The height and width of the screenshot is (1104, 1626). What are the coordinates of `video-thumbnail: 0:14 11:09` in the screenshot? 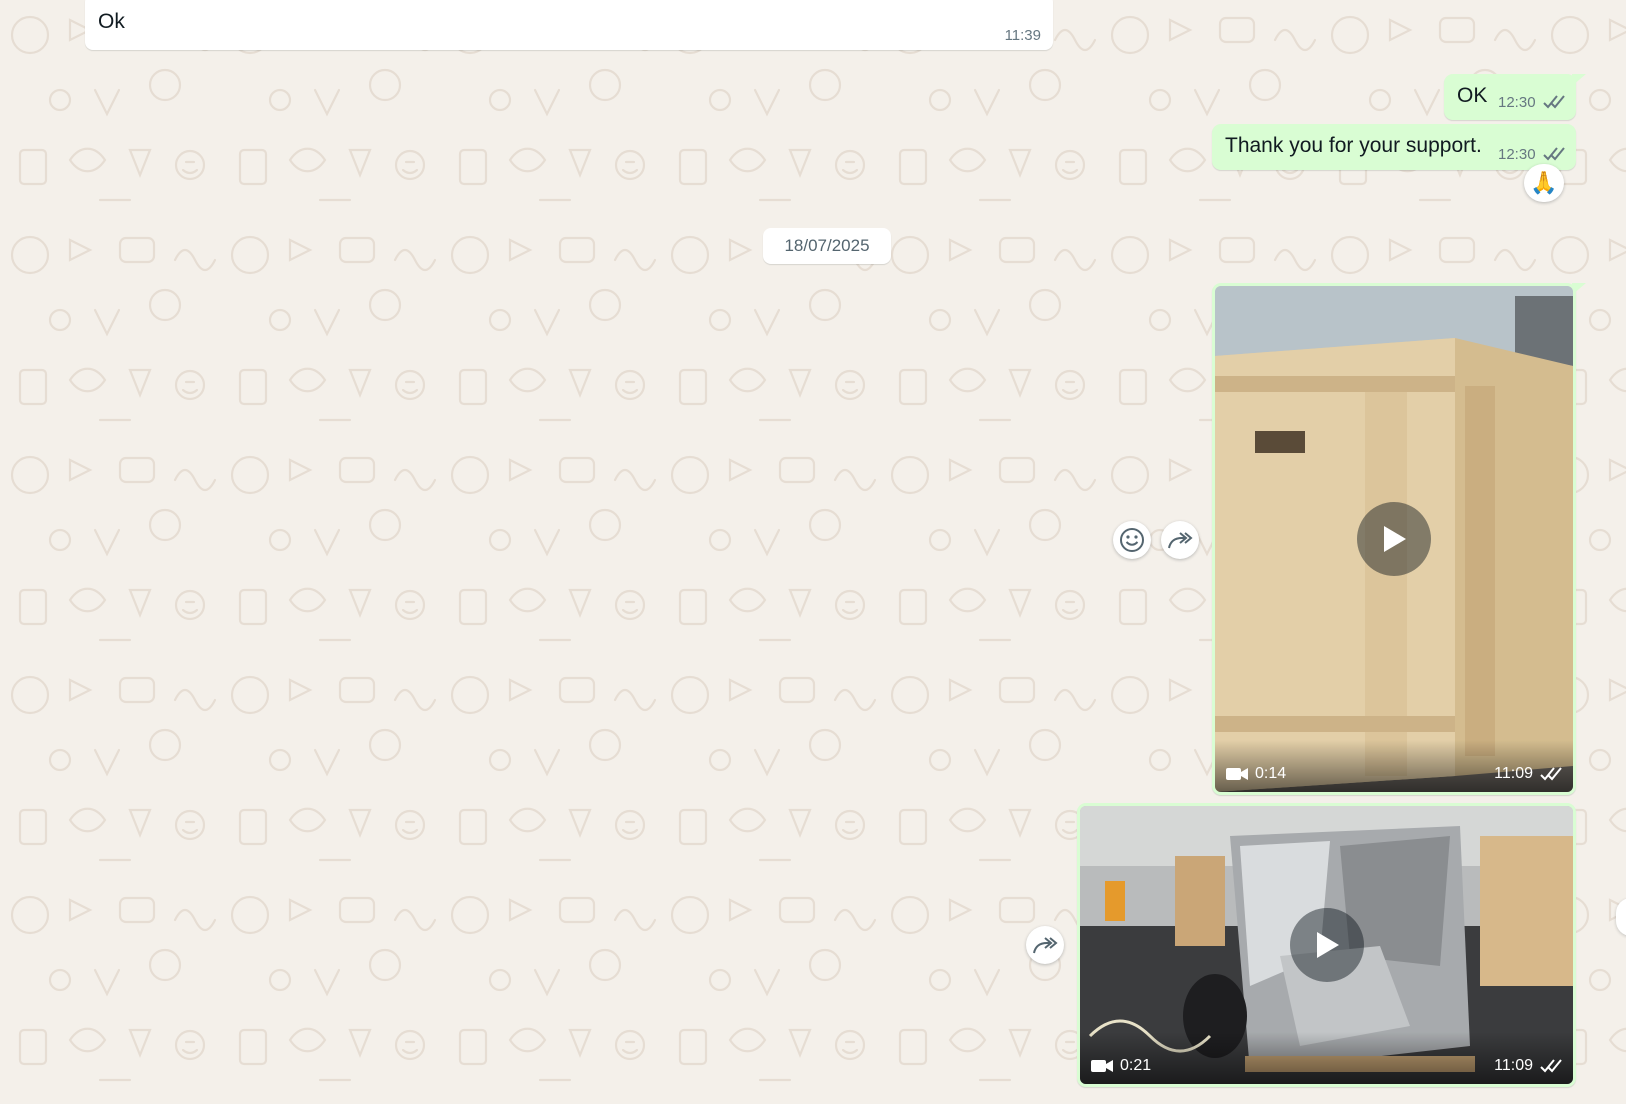 It's located at (1394, 539).